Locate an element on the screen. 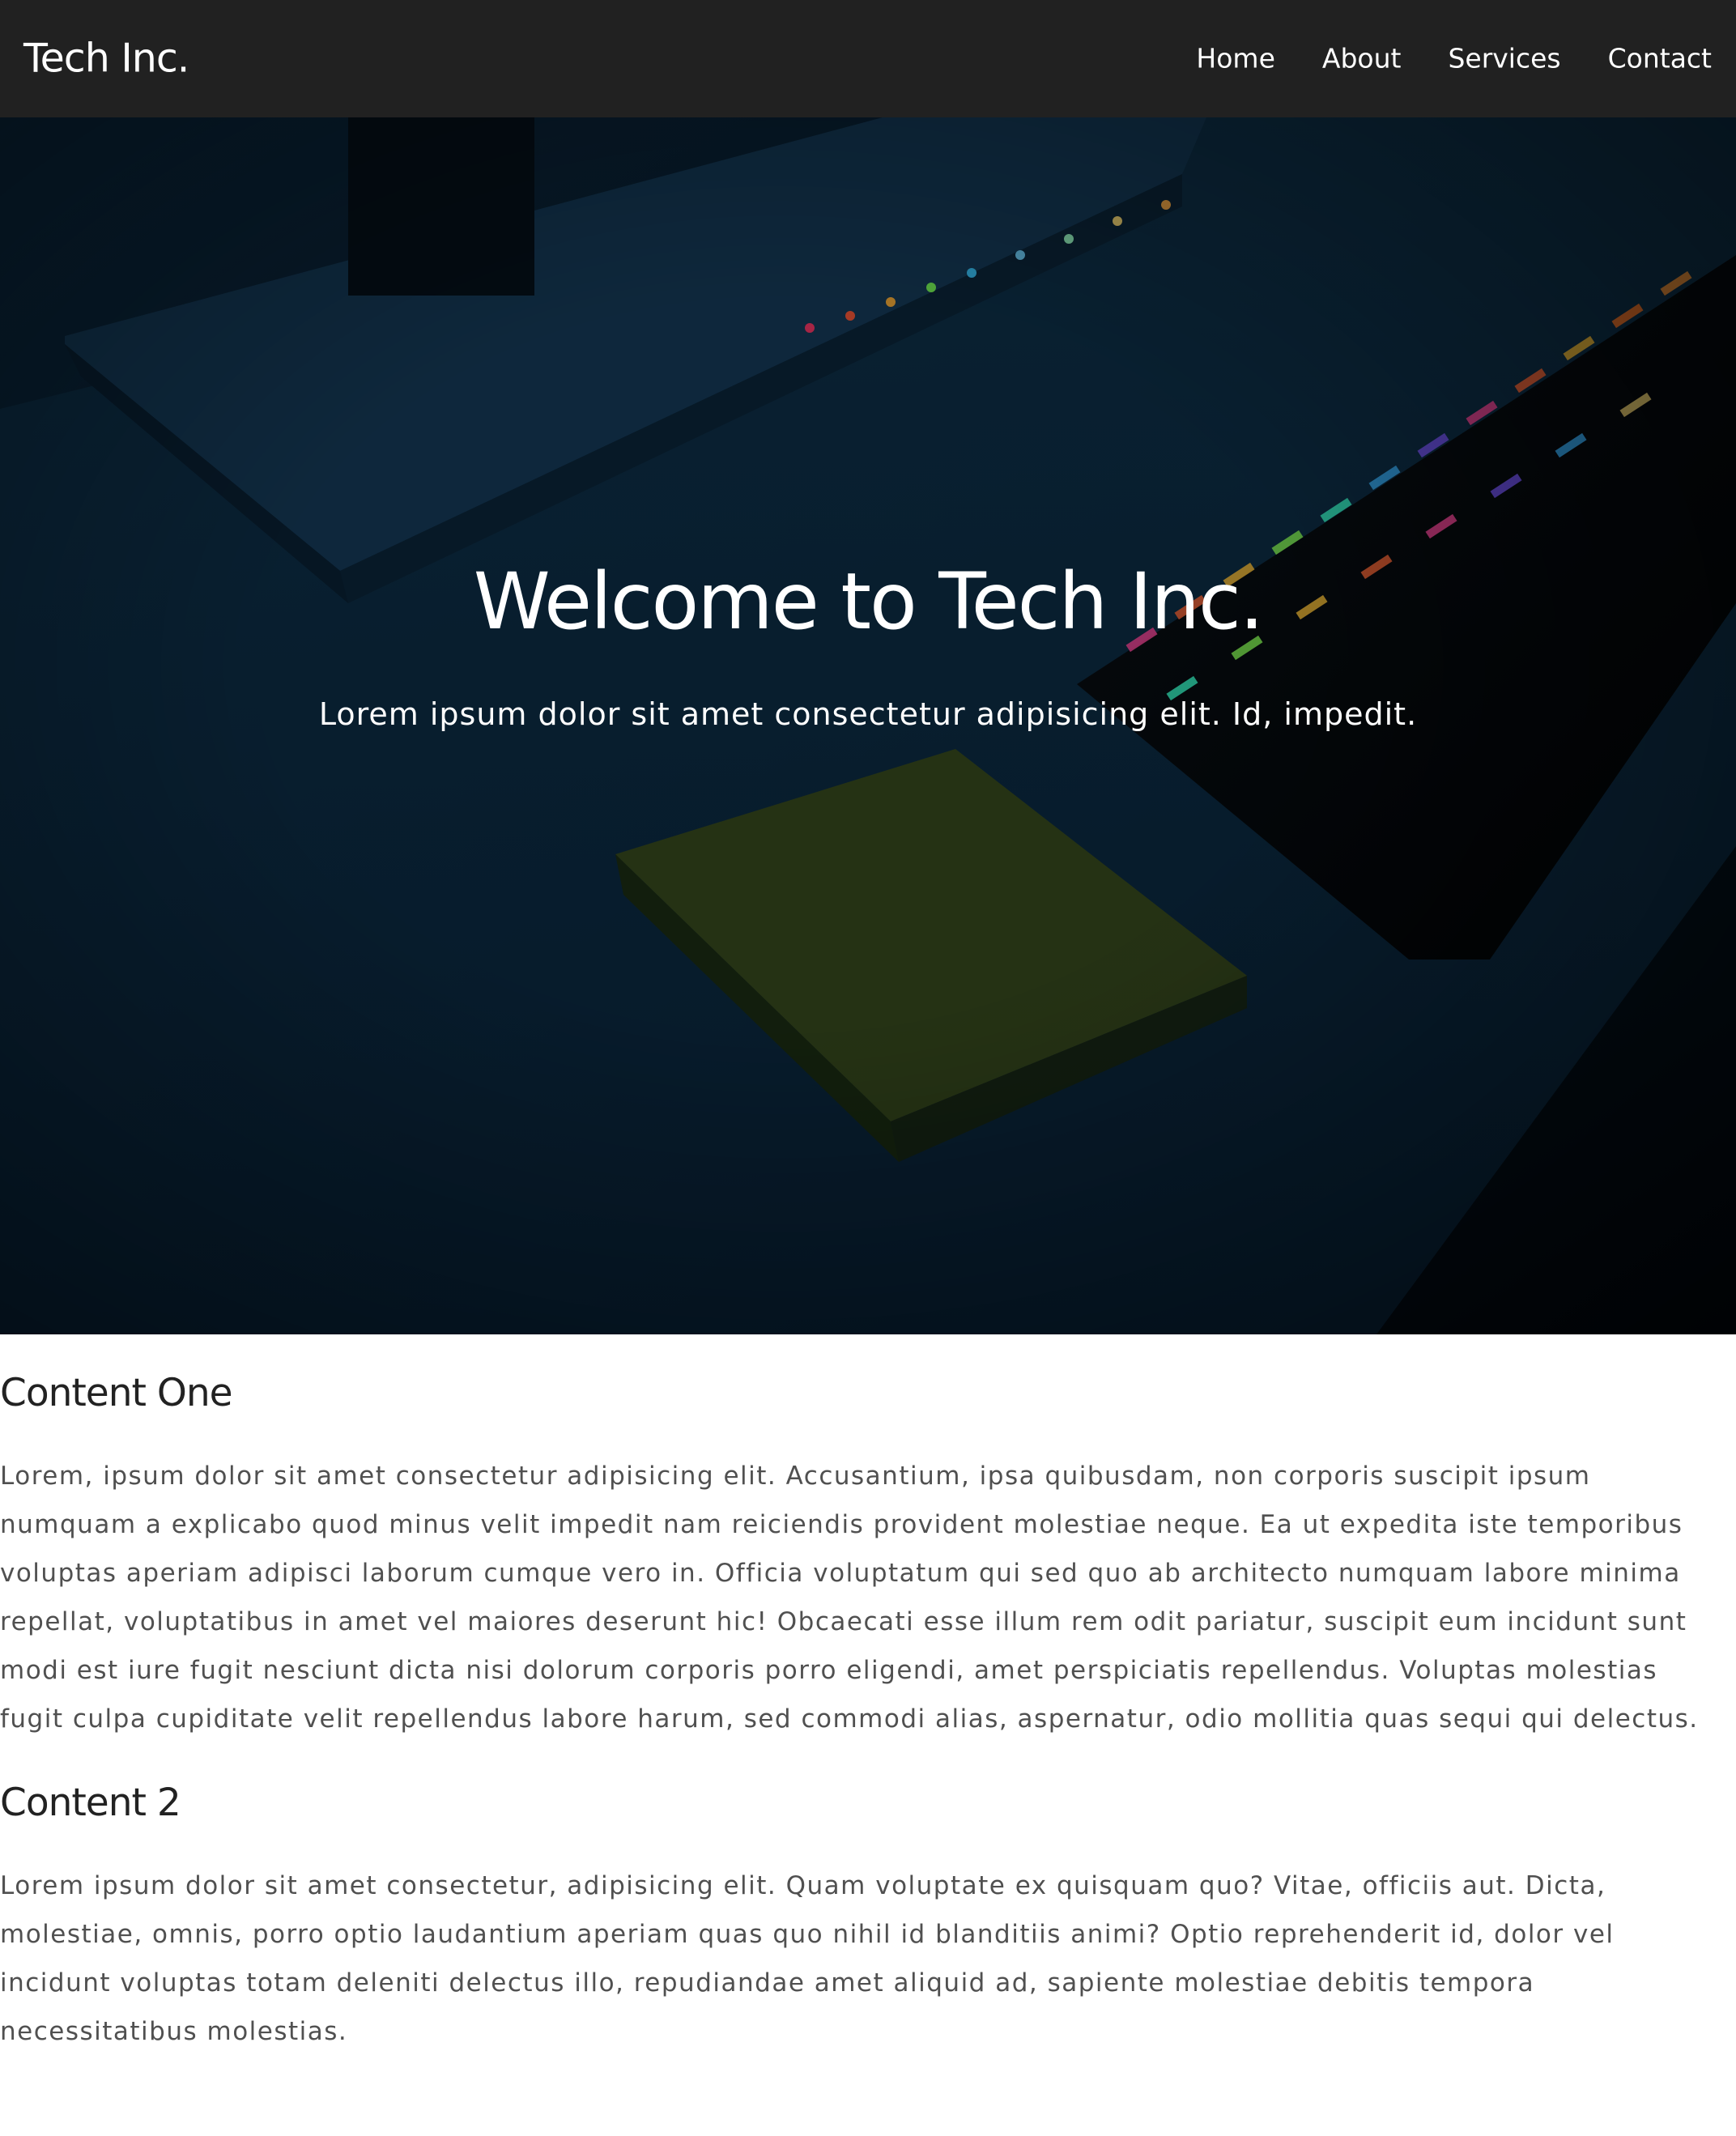 This screenshot has width=1736, height=2136. nav-item-home: Home is located at coordinates (1235, 58).